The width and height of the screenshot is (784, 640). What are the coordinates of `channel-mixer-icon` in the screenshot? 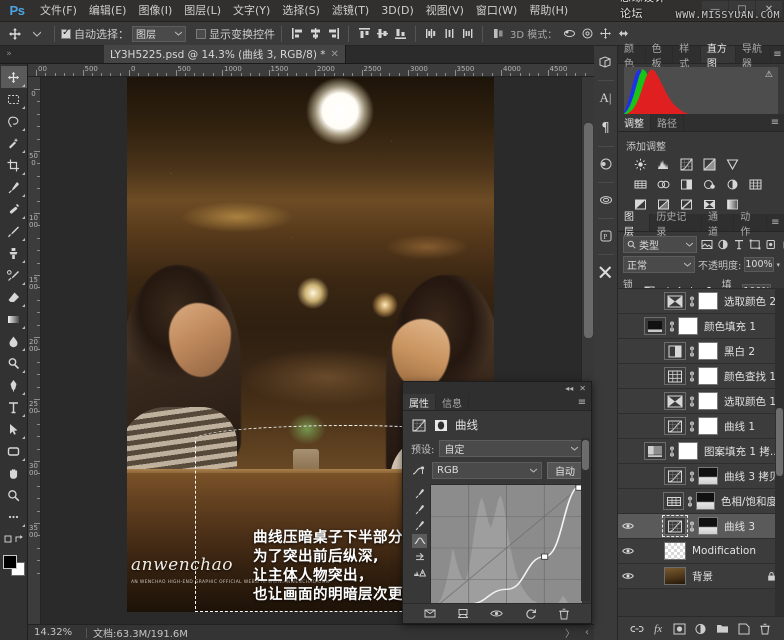 It's located at (732, 184).